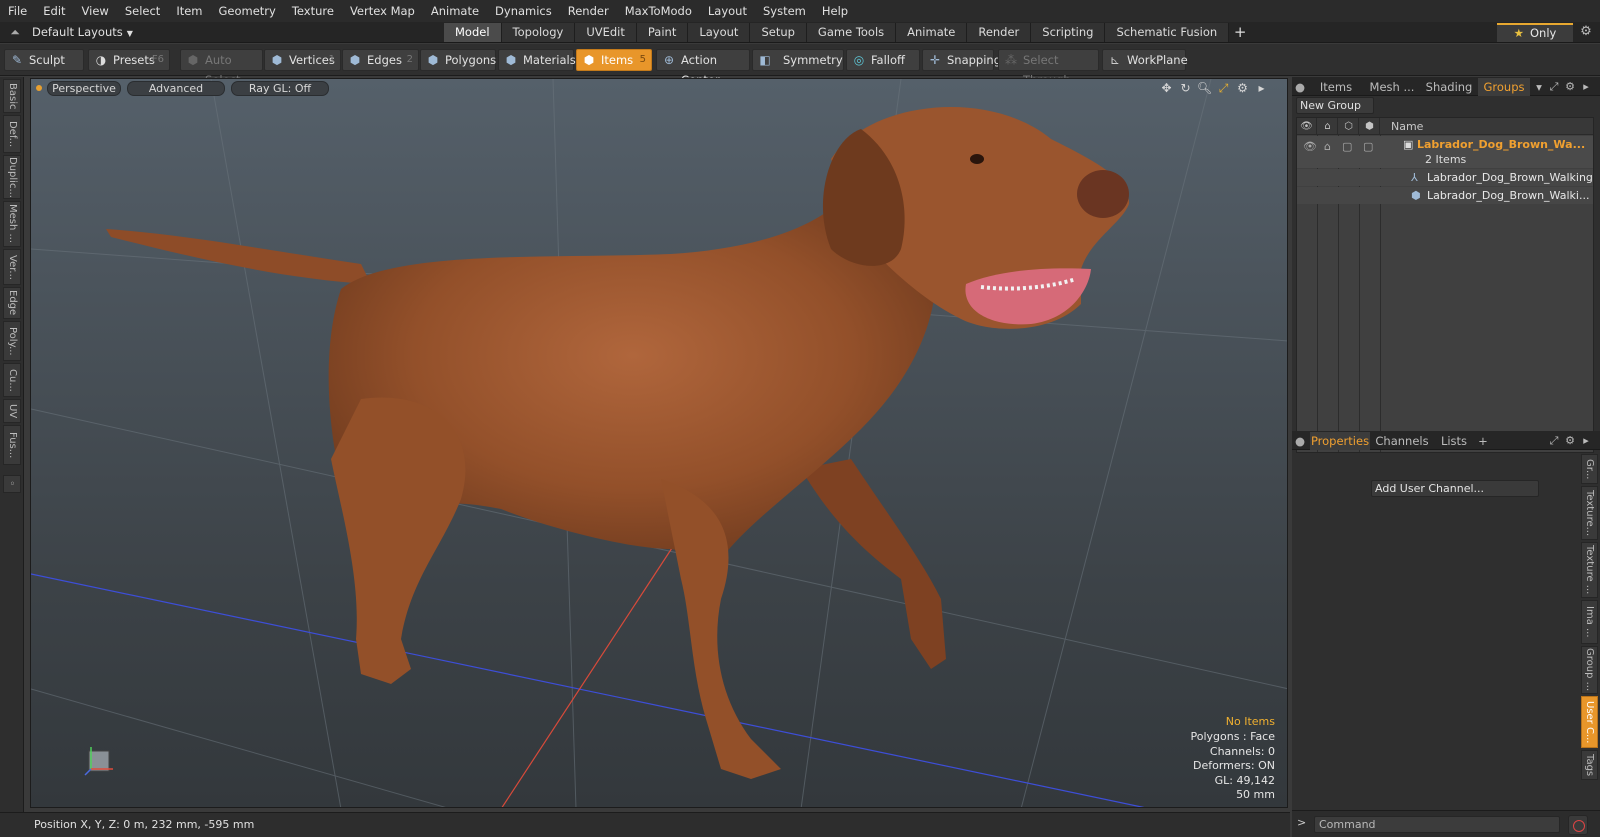 This screenshot has height=837, width=1600. I want to click on group-select-checkbox: ▢, so click(1347, 146).